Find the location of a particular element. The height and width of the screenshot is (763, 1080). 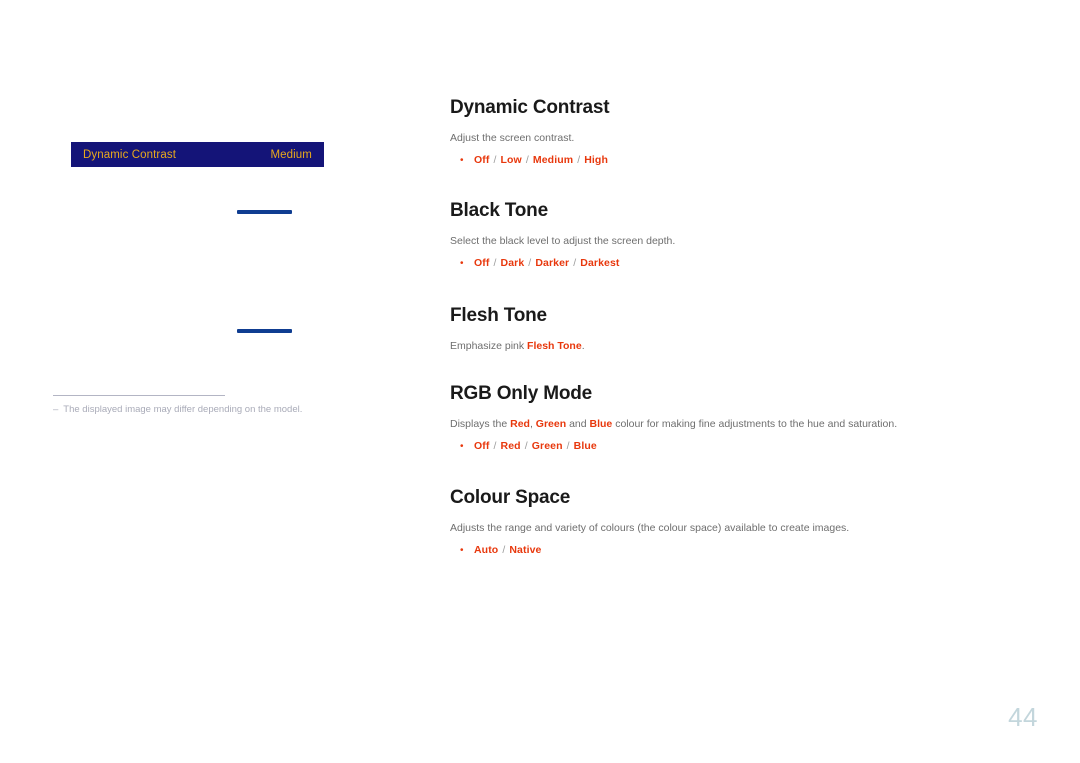

option-value: Darkest is located at coordinates (600, 263).